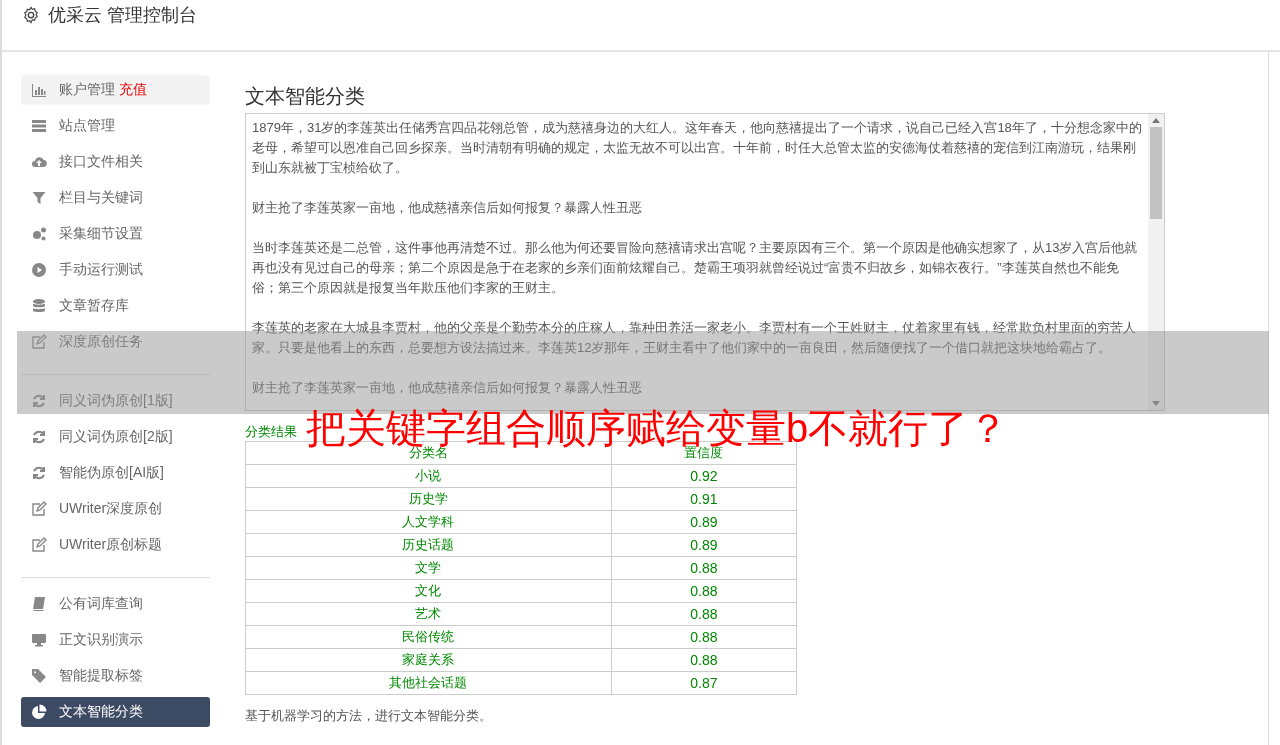 The image size is (1280, 745). What do you see at coordinates (1156, 120) in the screenshot?
I see `up-arrow-icon` at bounding box center [1156, 120].